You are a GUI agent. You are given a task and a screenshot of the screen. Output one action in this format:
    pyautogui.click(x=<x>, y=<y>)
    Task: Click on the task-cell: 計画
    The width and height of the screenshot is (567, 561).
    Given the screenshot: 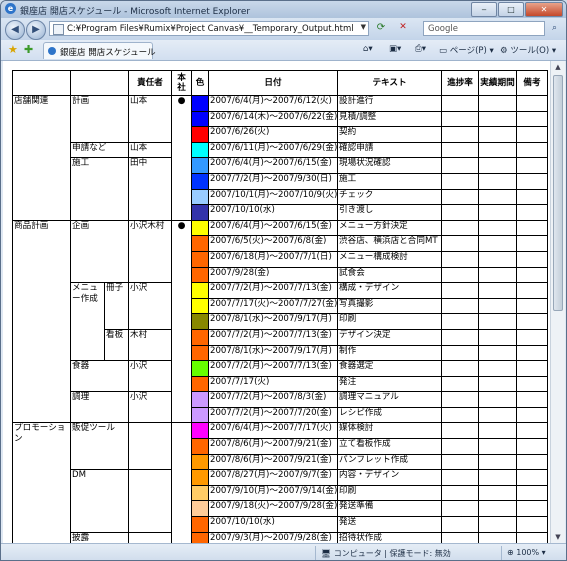 What is the action you would take?
    pyautogui.click(x=99, y=119)
    